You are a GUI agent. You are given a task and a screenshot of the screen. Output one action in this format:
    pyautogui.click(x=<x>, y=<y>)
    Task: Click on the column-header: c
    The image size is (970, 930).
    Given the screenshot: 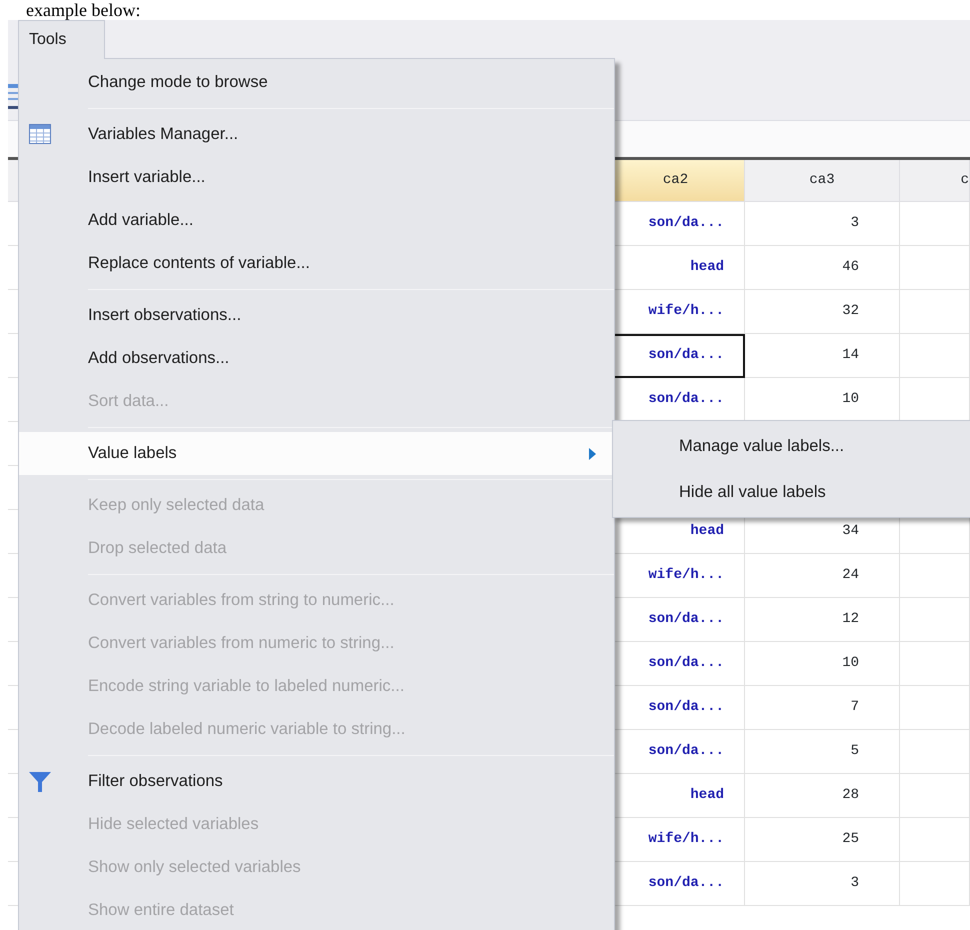 What is the action you would take?
    pyautogui.click(x=935, y=181)
    